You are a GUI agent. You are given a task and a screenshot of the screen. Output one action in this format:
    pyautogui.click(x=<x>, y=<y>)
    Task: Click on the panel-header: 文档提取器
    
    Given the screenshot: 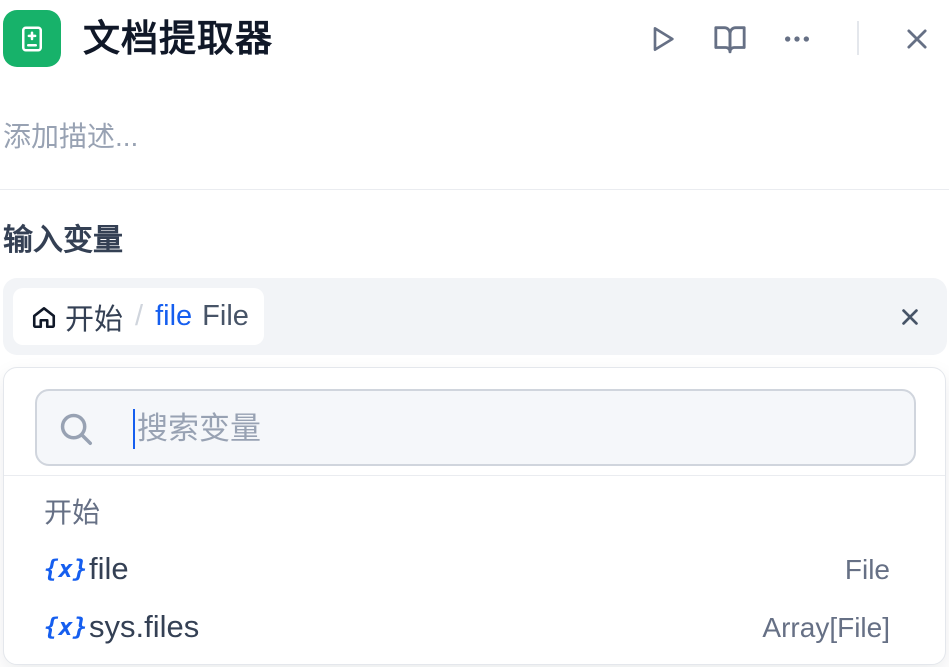 What is the action you would take?
    pyautogui.click(x=474, y=40)
    